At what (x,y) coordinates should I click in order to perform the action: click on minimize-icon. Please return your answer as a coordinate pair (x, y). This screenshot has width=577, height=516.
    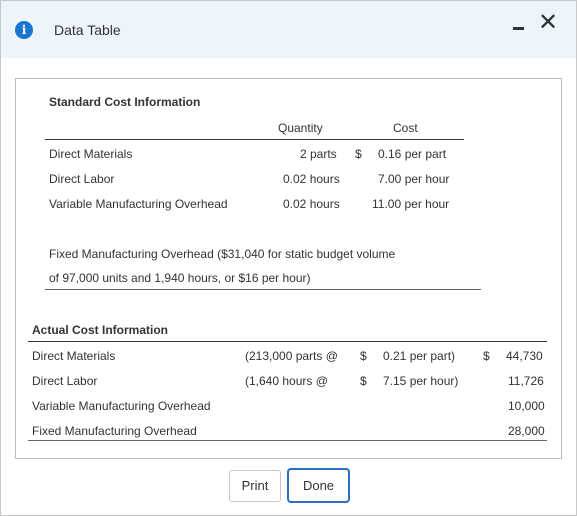
    Looking at the image, I should click on (520, 26).